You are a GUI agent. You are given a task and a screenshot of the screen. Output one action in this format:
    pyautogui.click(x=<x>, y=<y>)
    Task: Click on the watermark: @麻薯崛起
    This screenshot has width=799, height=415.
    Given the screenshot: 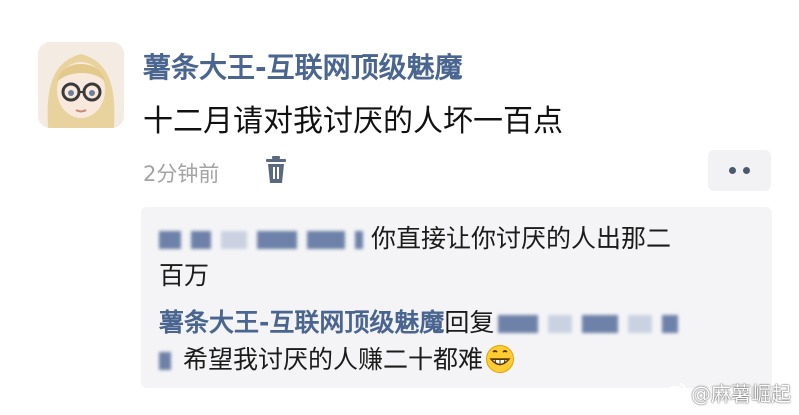 What is the action you would take?
    pyautogui.click(x=728, y=392)
    